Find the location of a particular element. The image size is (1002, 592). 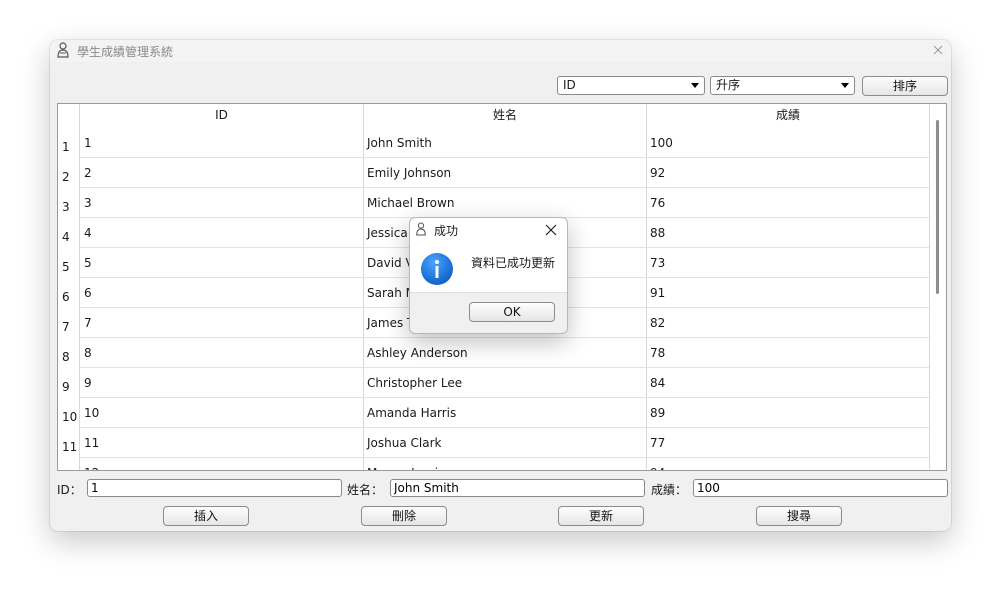

sort-button: 排序 is located at coordinates (905, 86).